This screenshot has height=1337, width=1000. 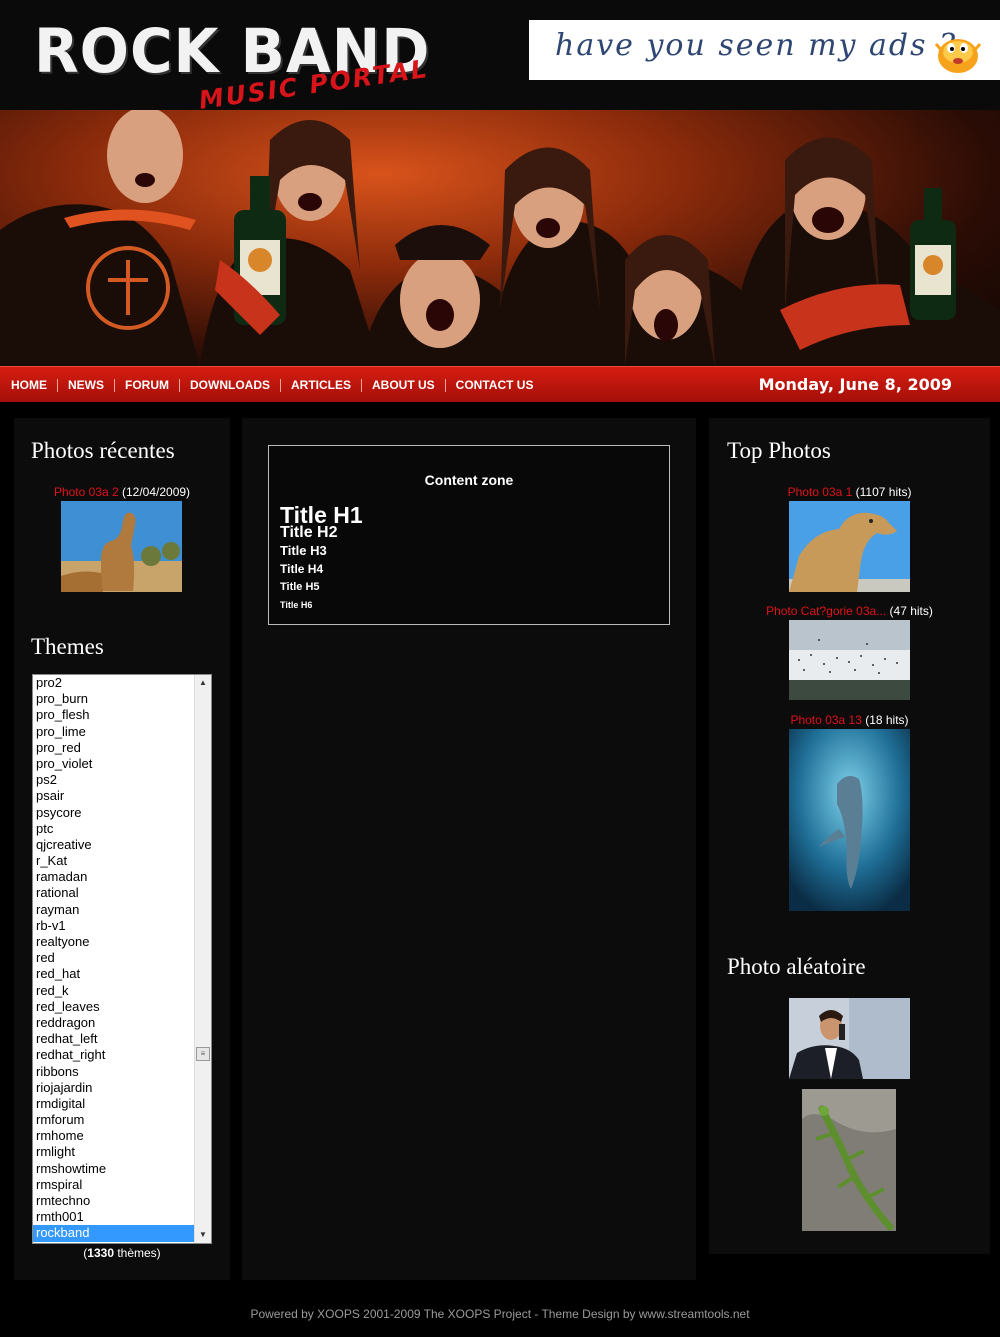 I want to click on nav-forum: FORUM, so click(x=147, y=385).